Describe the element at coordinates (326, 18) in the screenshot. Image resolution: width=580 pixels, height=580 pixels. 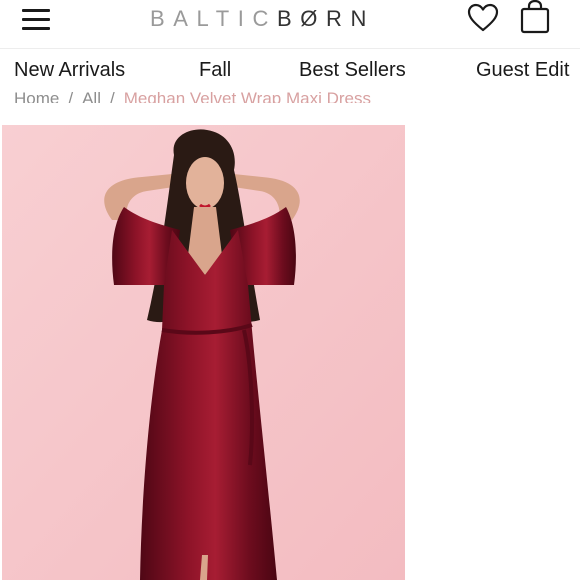
I see `logo-text-dark: BØRN` at that location.